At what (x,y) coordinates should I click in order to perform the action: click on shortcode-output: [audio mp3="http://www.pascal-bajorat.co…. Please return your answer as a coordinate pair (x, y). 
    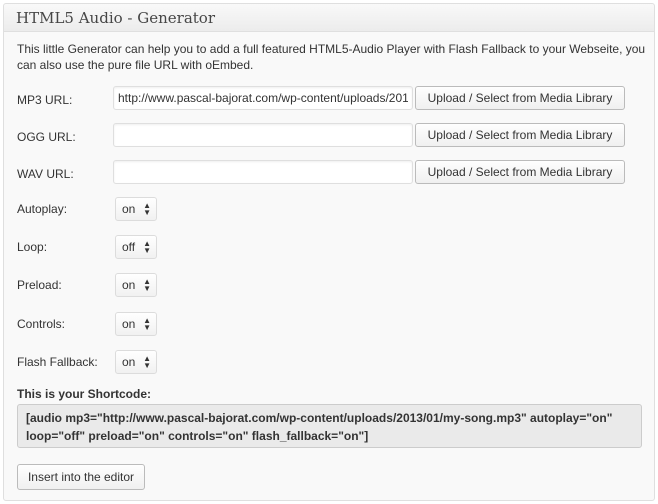
    Looking at the image, I should click on (329, 426).